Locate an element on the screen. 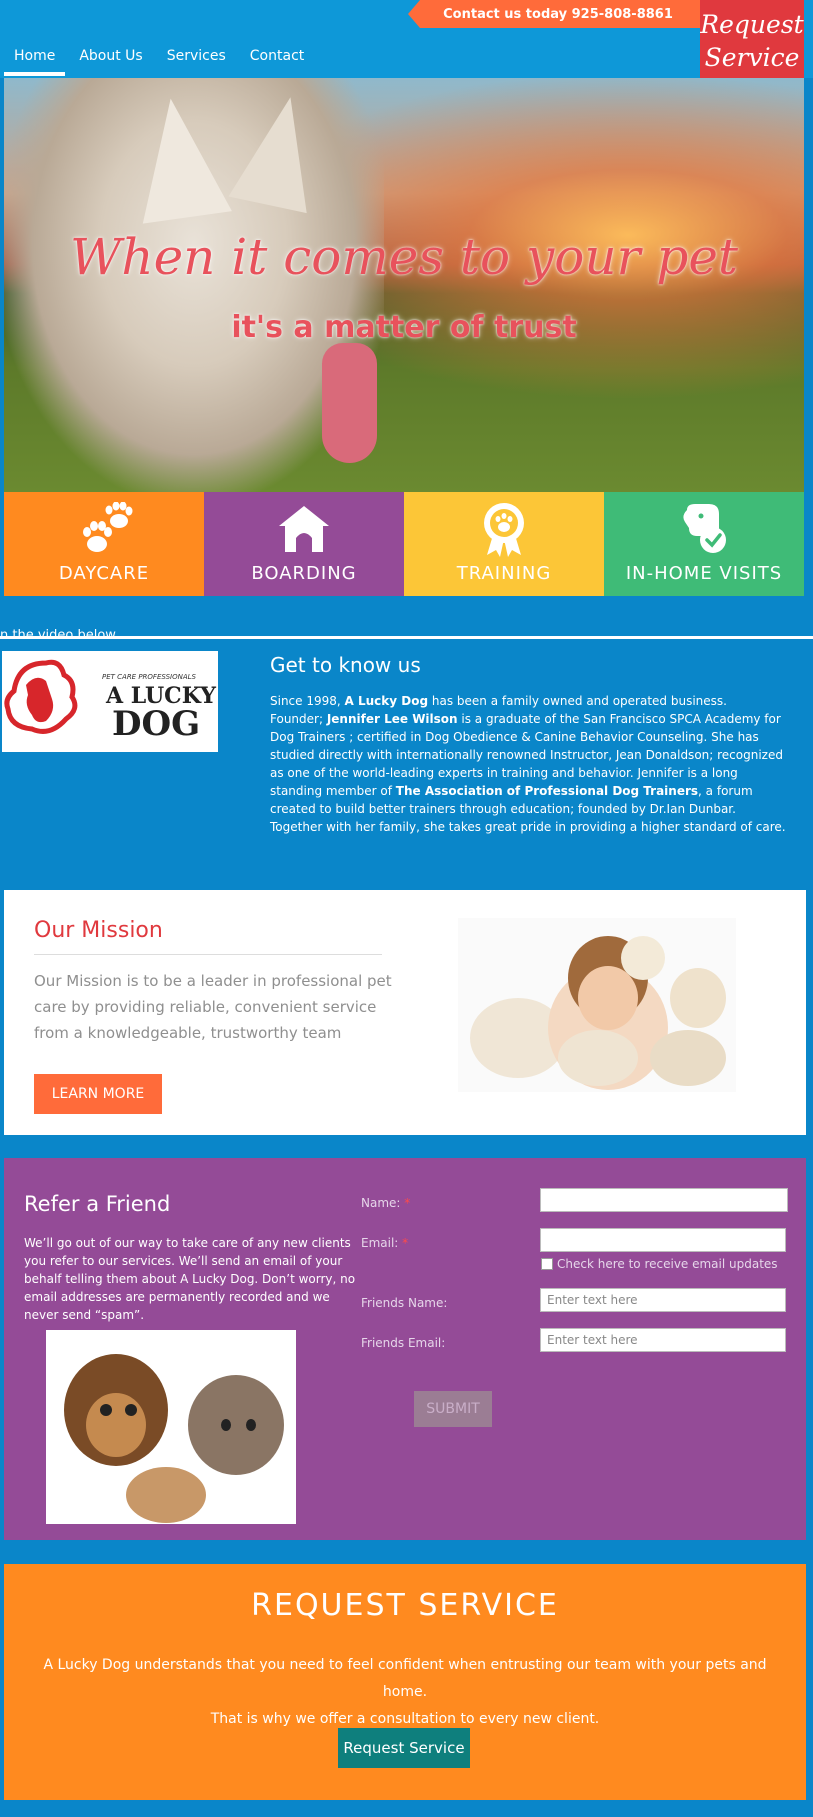  contact-strip: Contact us today 925-808-8861 is located at coordinates (558, 14).